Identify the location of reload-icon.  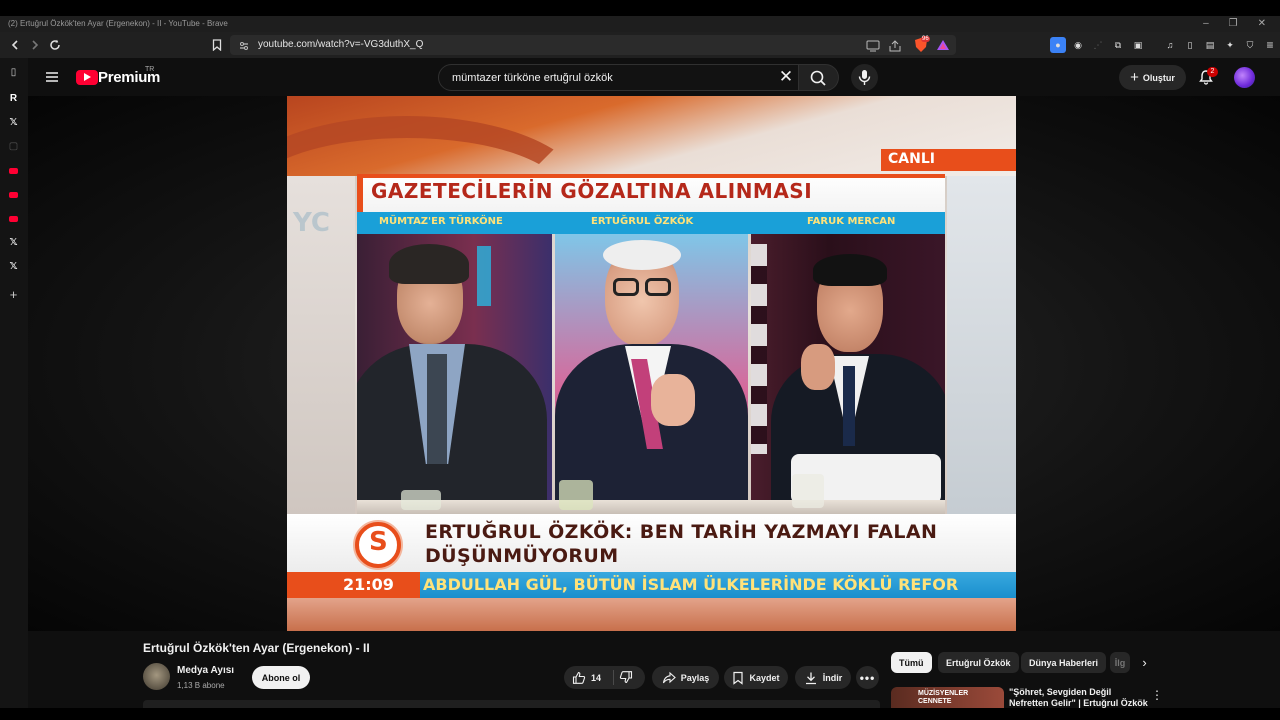
(55, 44).